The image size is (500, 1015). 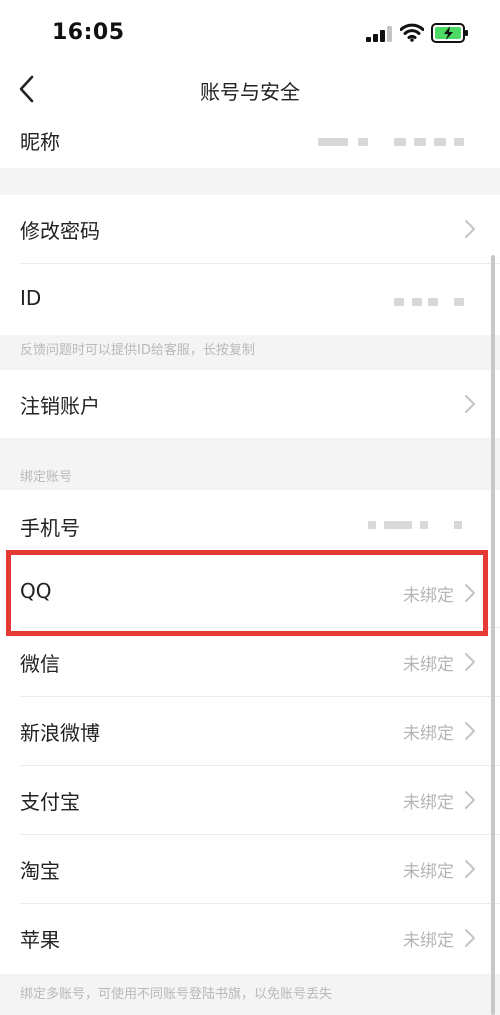 I want to click on cancel-account-group: 注销账户, so click(x=250, y=404).